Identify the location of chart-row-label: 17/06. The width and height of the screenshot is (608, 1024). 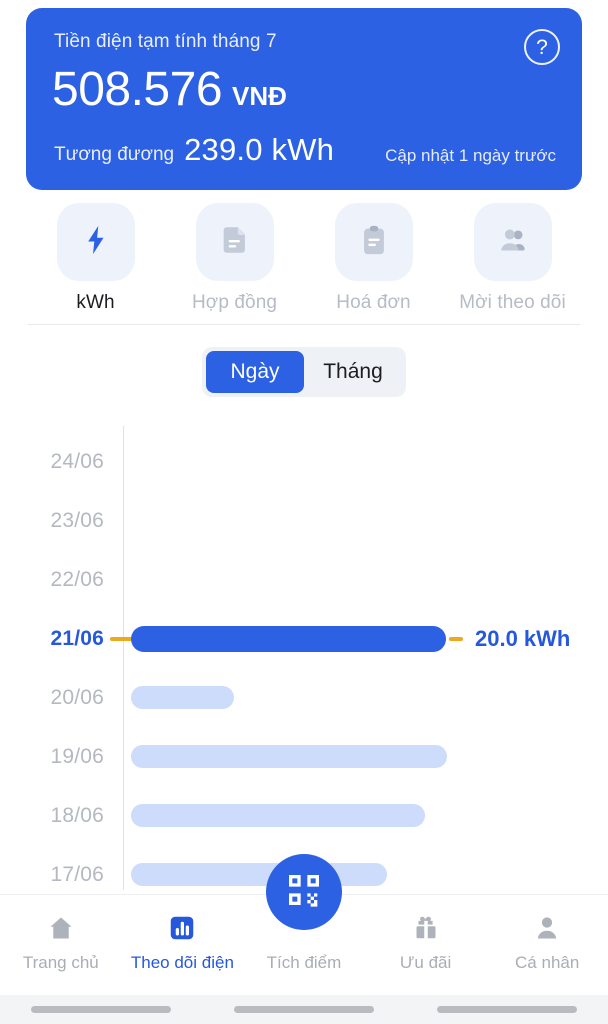
(77, 874).